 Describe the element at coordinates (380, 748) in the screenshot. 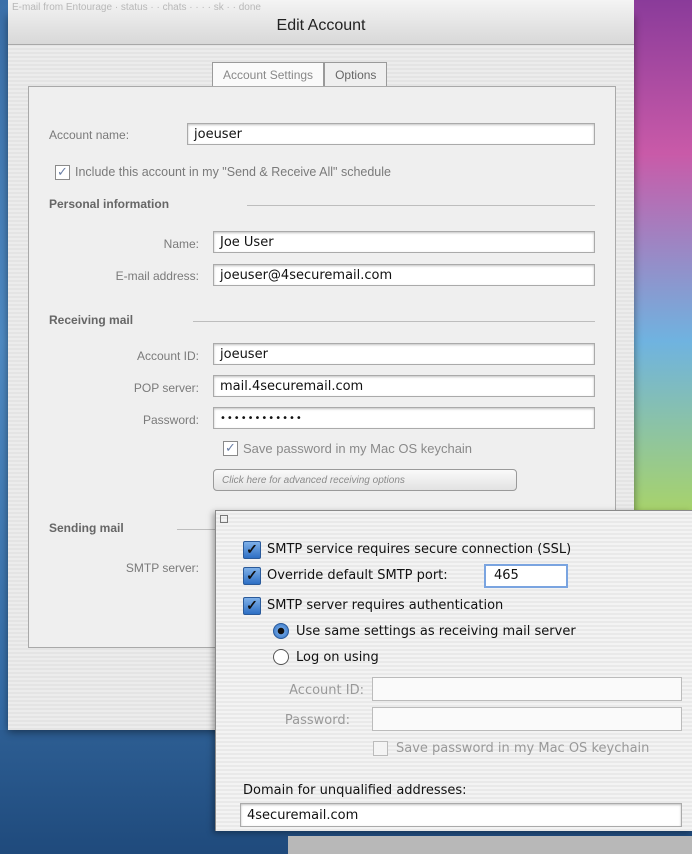

I see `smtp-save-password-checkbox` at that location.